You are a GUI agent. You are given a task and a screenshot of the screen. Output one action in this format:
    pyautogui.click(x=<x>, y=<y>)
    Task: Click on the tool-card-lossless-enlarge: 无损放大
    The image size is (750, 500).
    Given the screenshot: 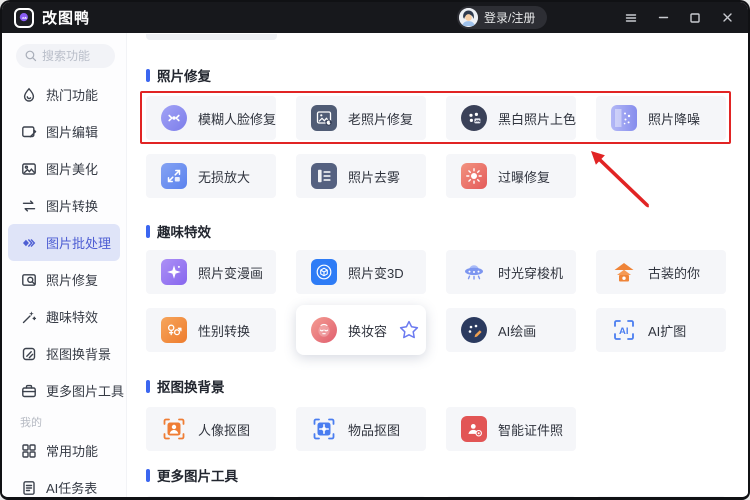 What is the action you would take?
    pyautogui.click(x=211, y=176)
    